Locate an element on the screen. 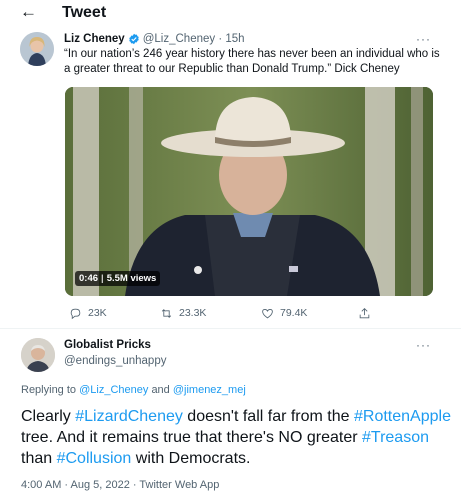 The width and height of the screenshot is (461, 500). like-action: 79.4K is located at coordinates (284, 313).